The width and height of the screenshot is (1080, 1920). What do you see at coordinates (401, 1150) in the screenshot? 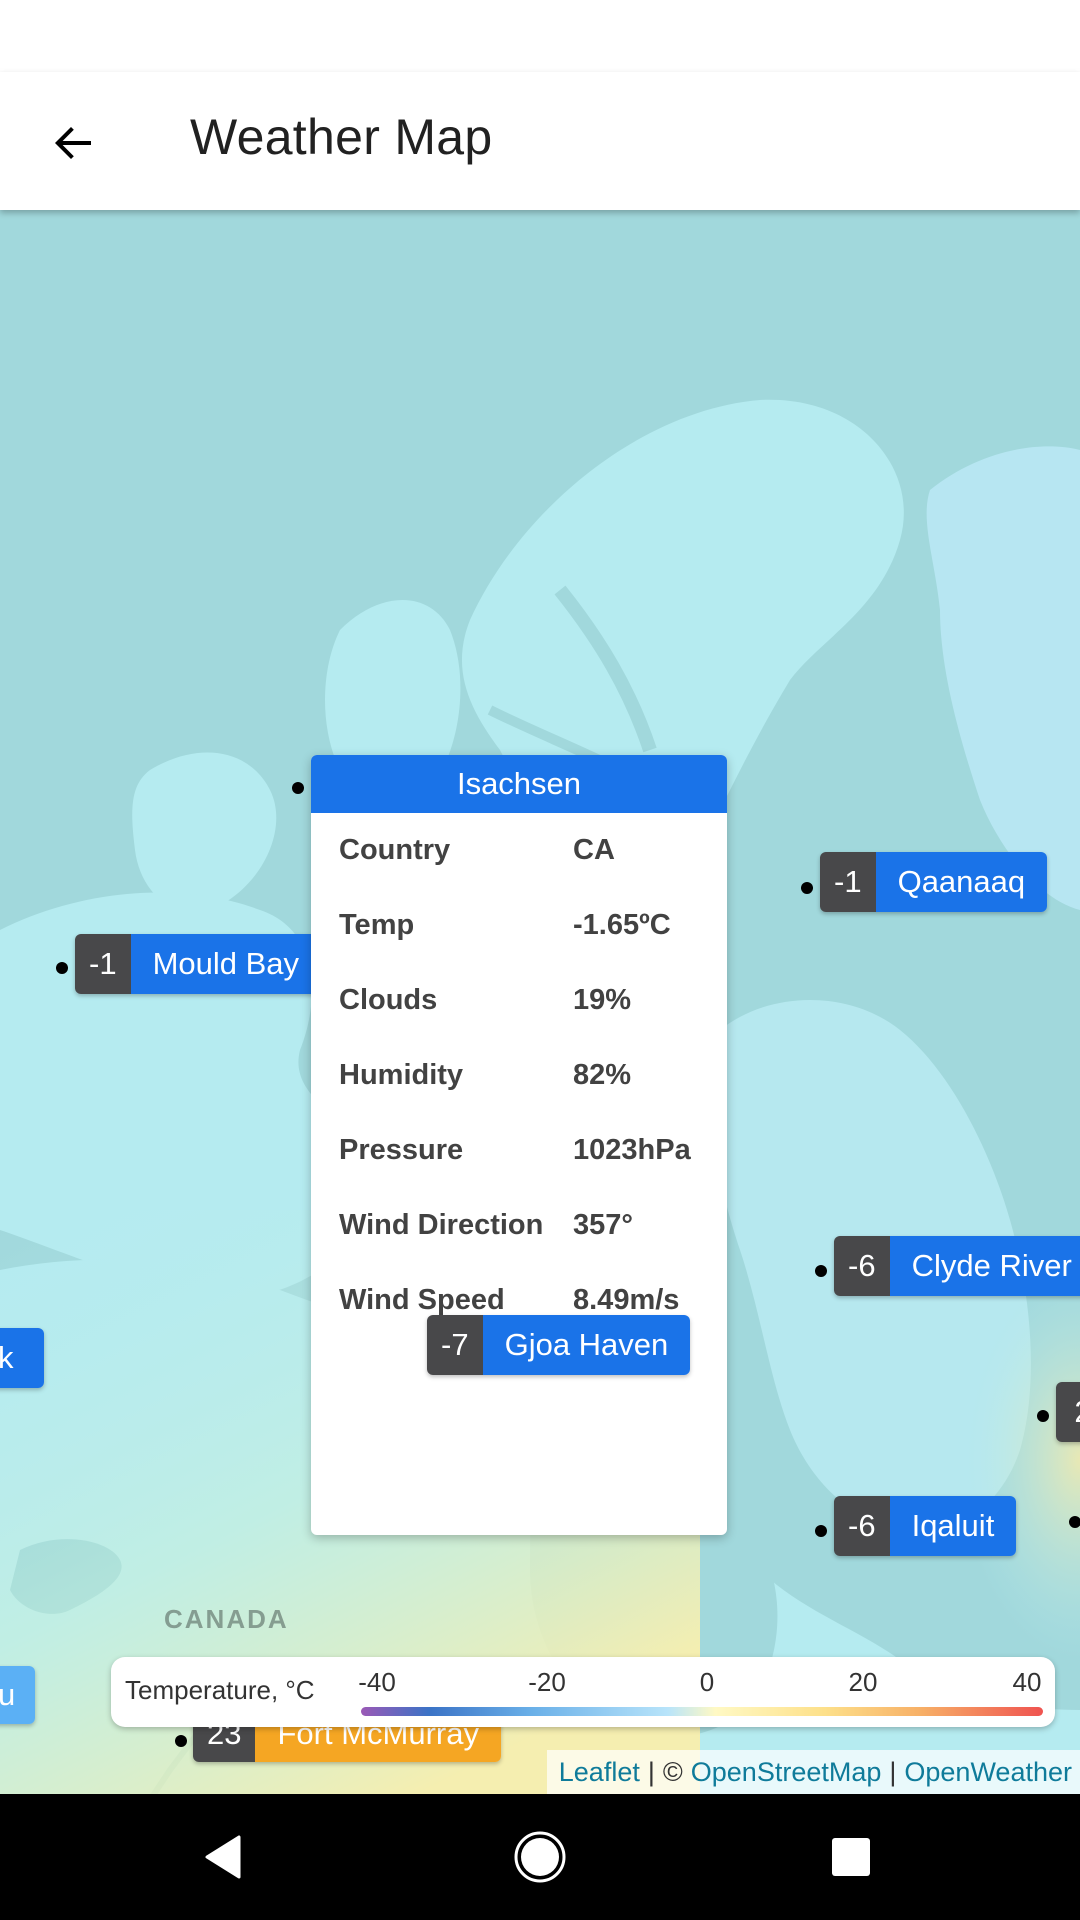
I see `popup-label: Pressure` at bounding box center [401, 1150].